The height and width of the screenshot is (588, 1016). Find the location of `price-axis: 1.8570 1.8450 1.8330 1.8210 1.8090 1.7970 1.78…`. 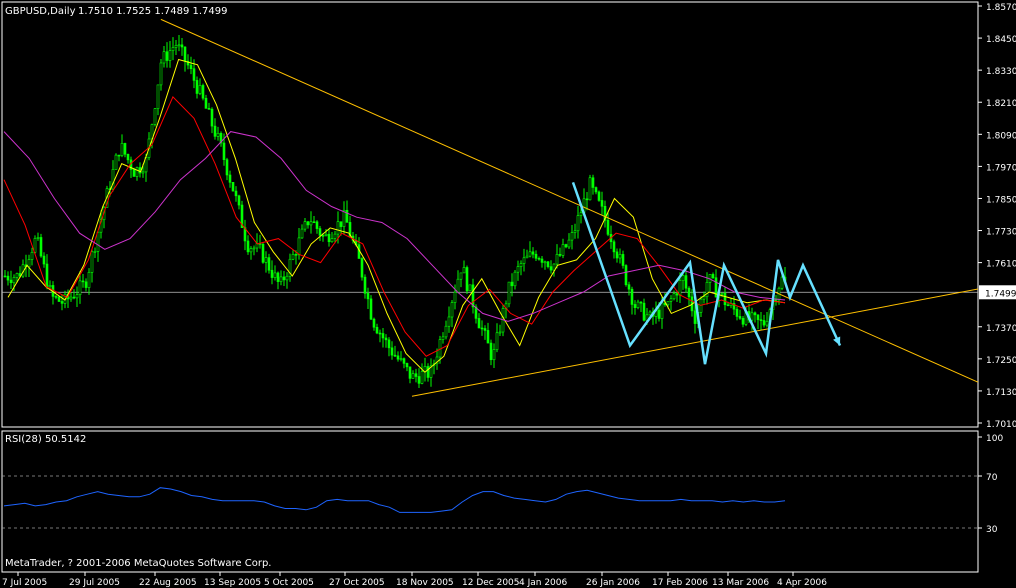

price-axis: 1.8570 1.8450 1.8330 1.8210 1.8090 1.7970 1.78… is located at coordinates (997, 269).